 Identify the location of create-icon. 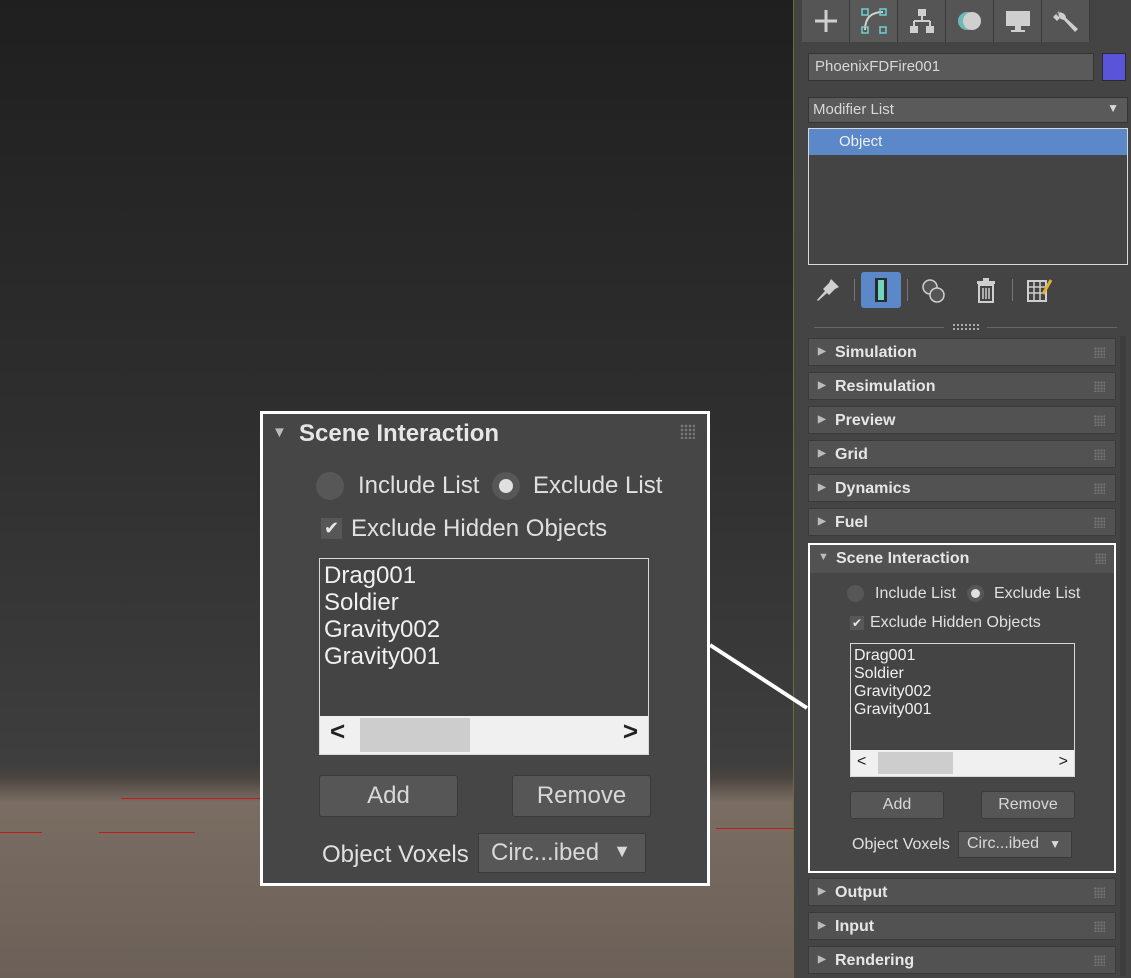
(825, 21).